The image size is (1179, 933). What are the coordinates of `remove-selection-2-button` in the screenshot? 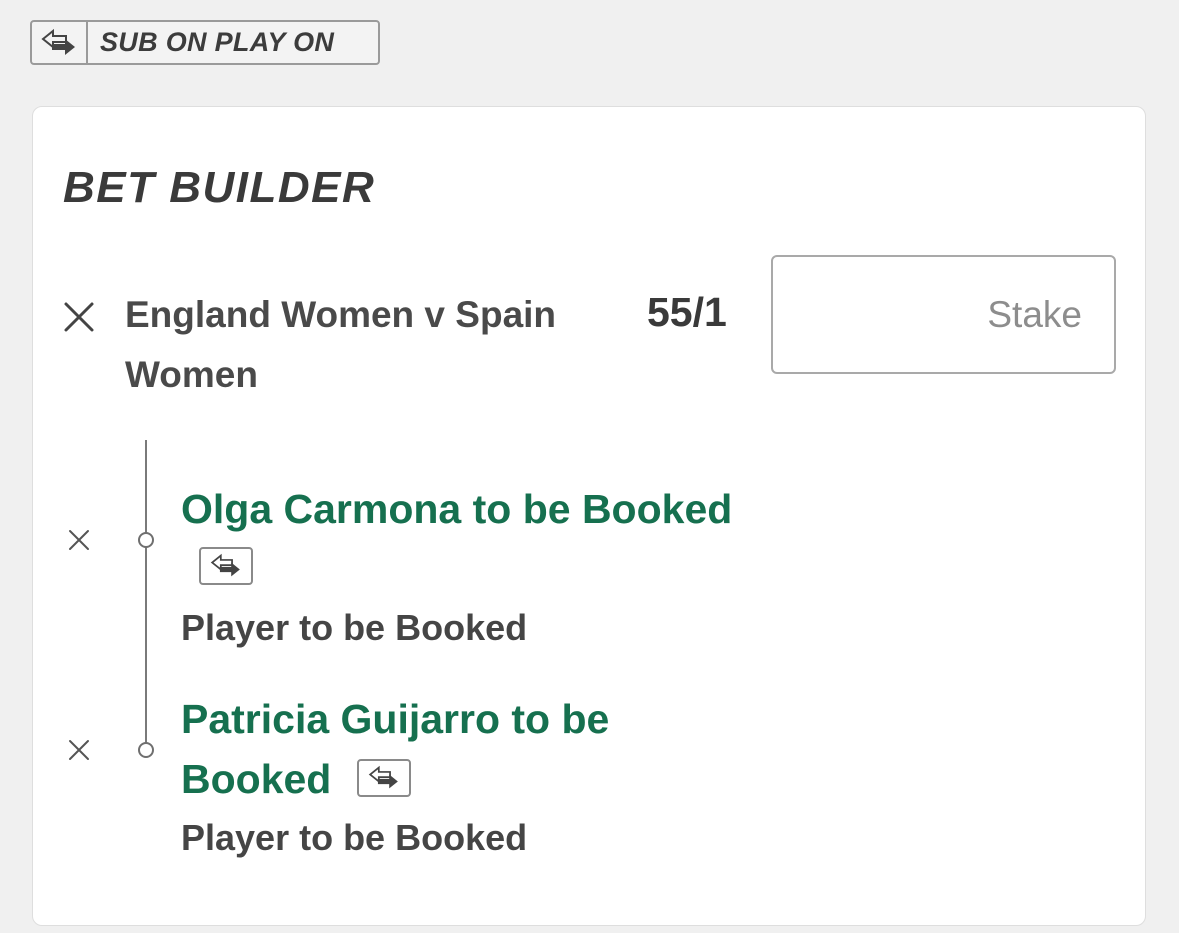 It's located at (79, 750).